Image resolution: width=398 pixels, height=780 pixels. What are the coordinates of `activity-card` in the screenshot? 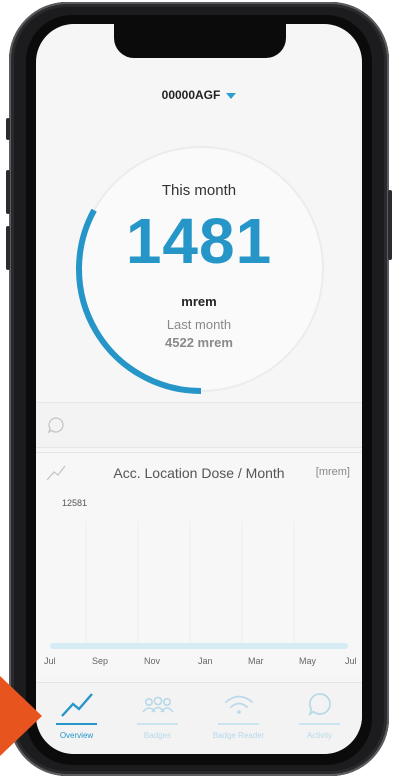 It's located at (199, 425).